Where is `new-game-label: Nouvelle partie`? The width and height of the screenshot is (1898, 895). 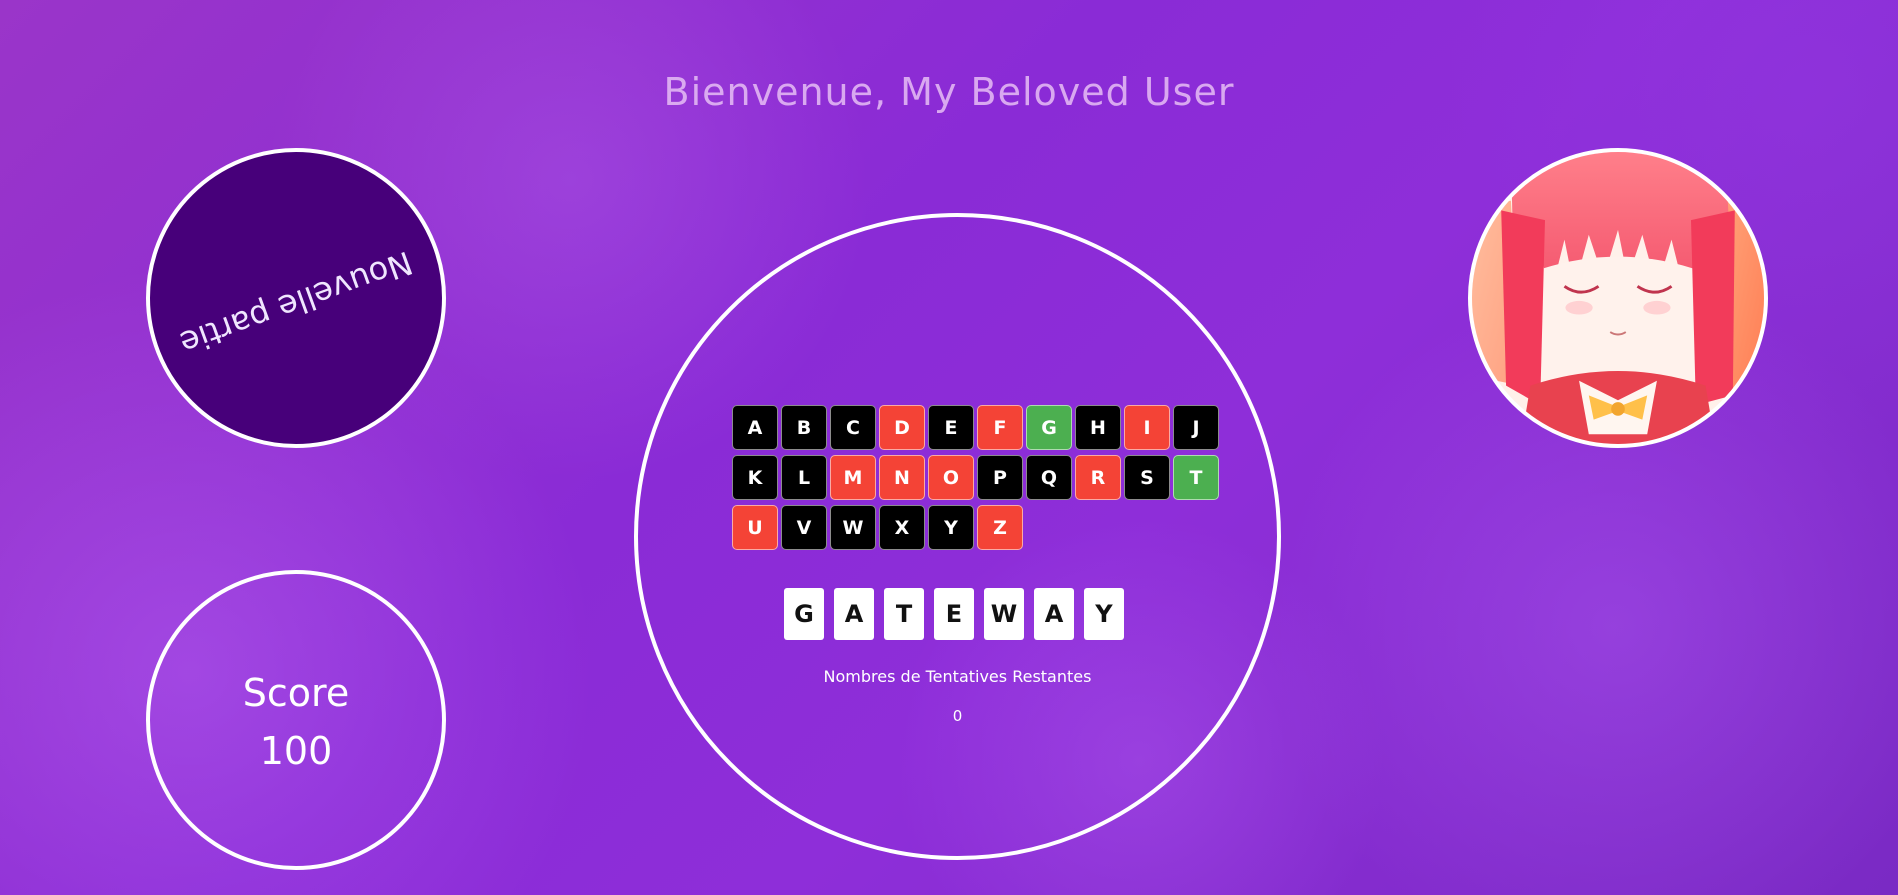 new-game-label: Nouvelle partie is located at coordinates (296, 303).